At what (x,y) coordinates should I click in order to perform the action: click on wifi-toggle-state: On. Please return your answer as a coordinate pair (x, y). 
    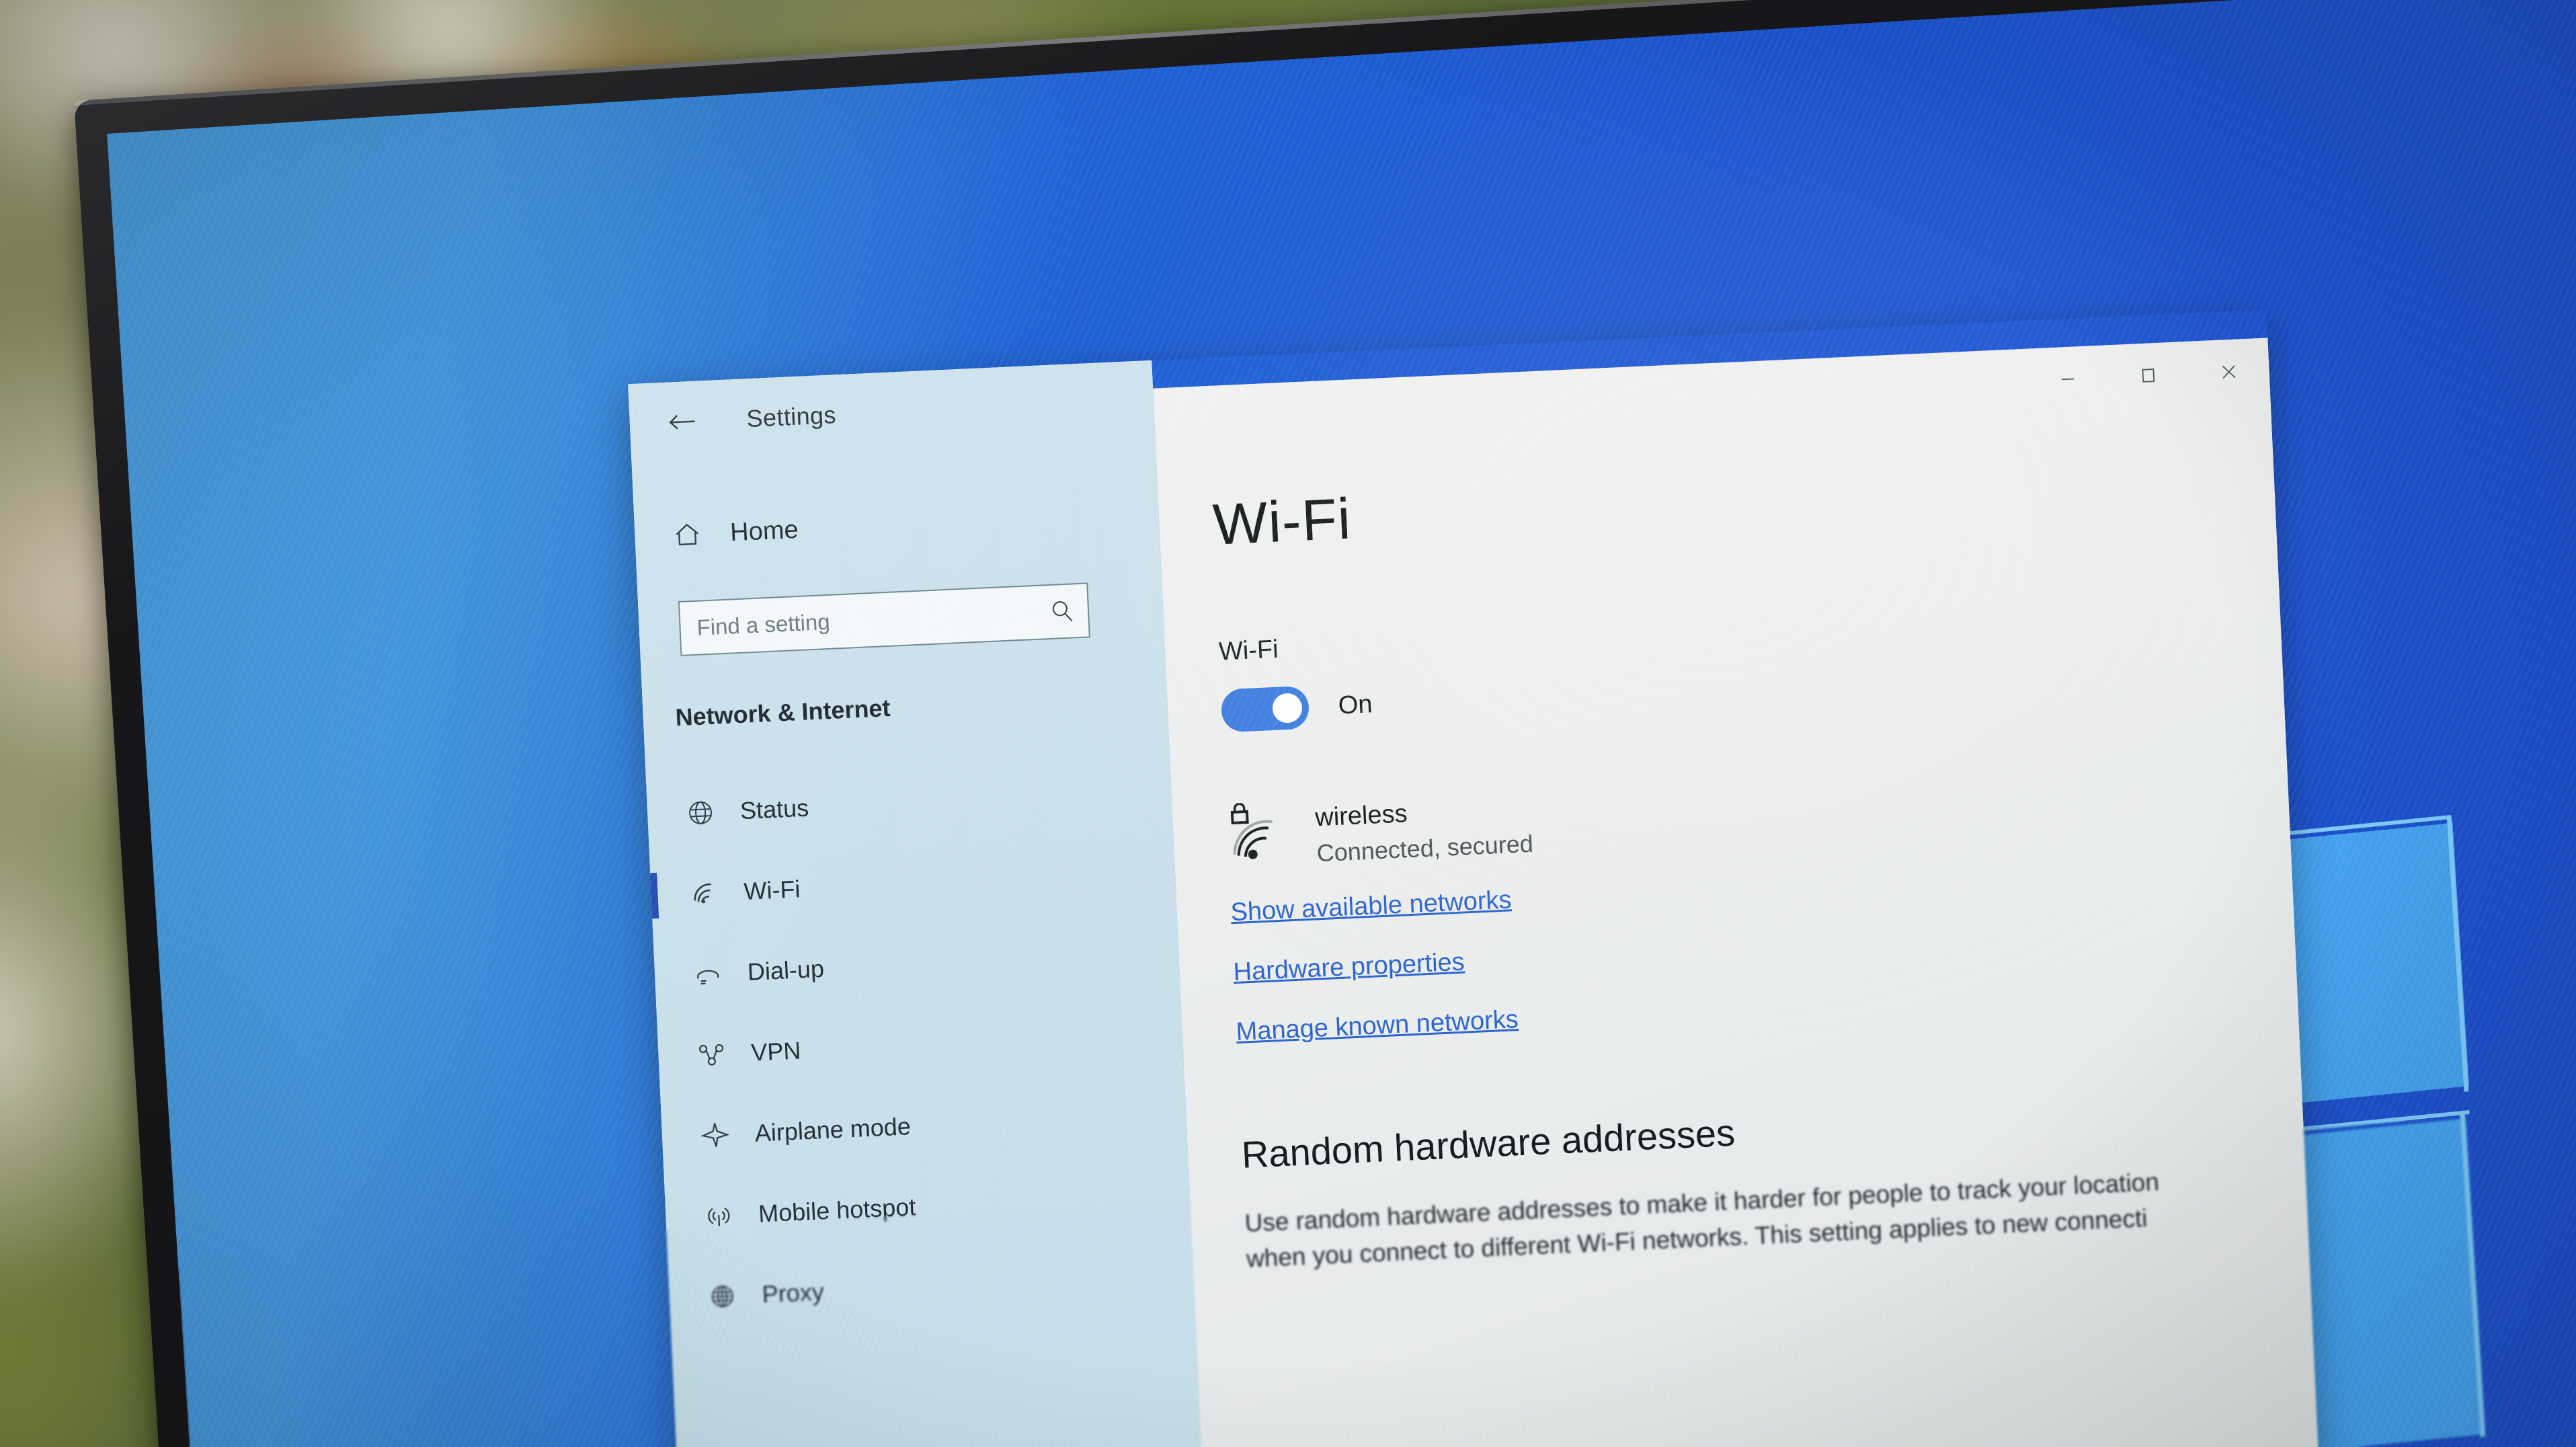
    Looking at the image, I should click on (1355, 704).